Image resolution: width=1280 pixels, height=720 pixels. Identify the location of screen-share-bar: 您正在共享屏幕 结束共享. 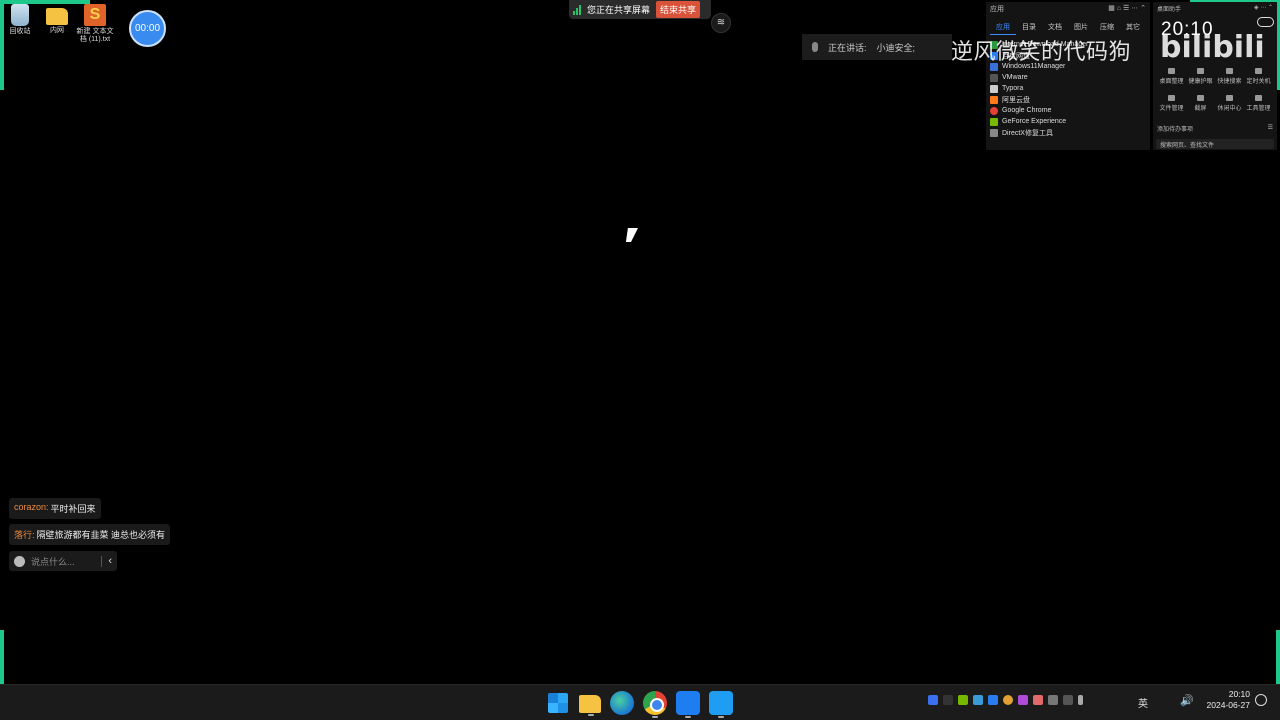
(640, 9).